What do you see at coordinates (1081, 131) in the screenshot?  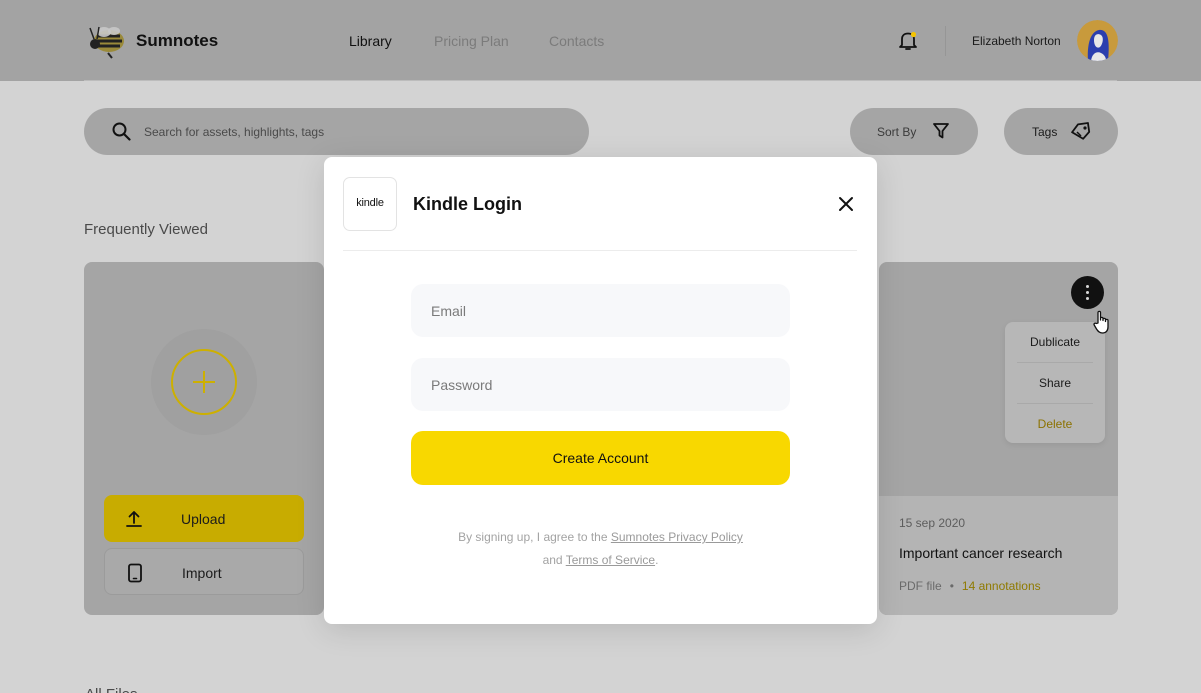 I see `tag-icon` at bounding box center [1081, 131].